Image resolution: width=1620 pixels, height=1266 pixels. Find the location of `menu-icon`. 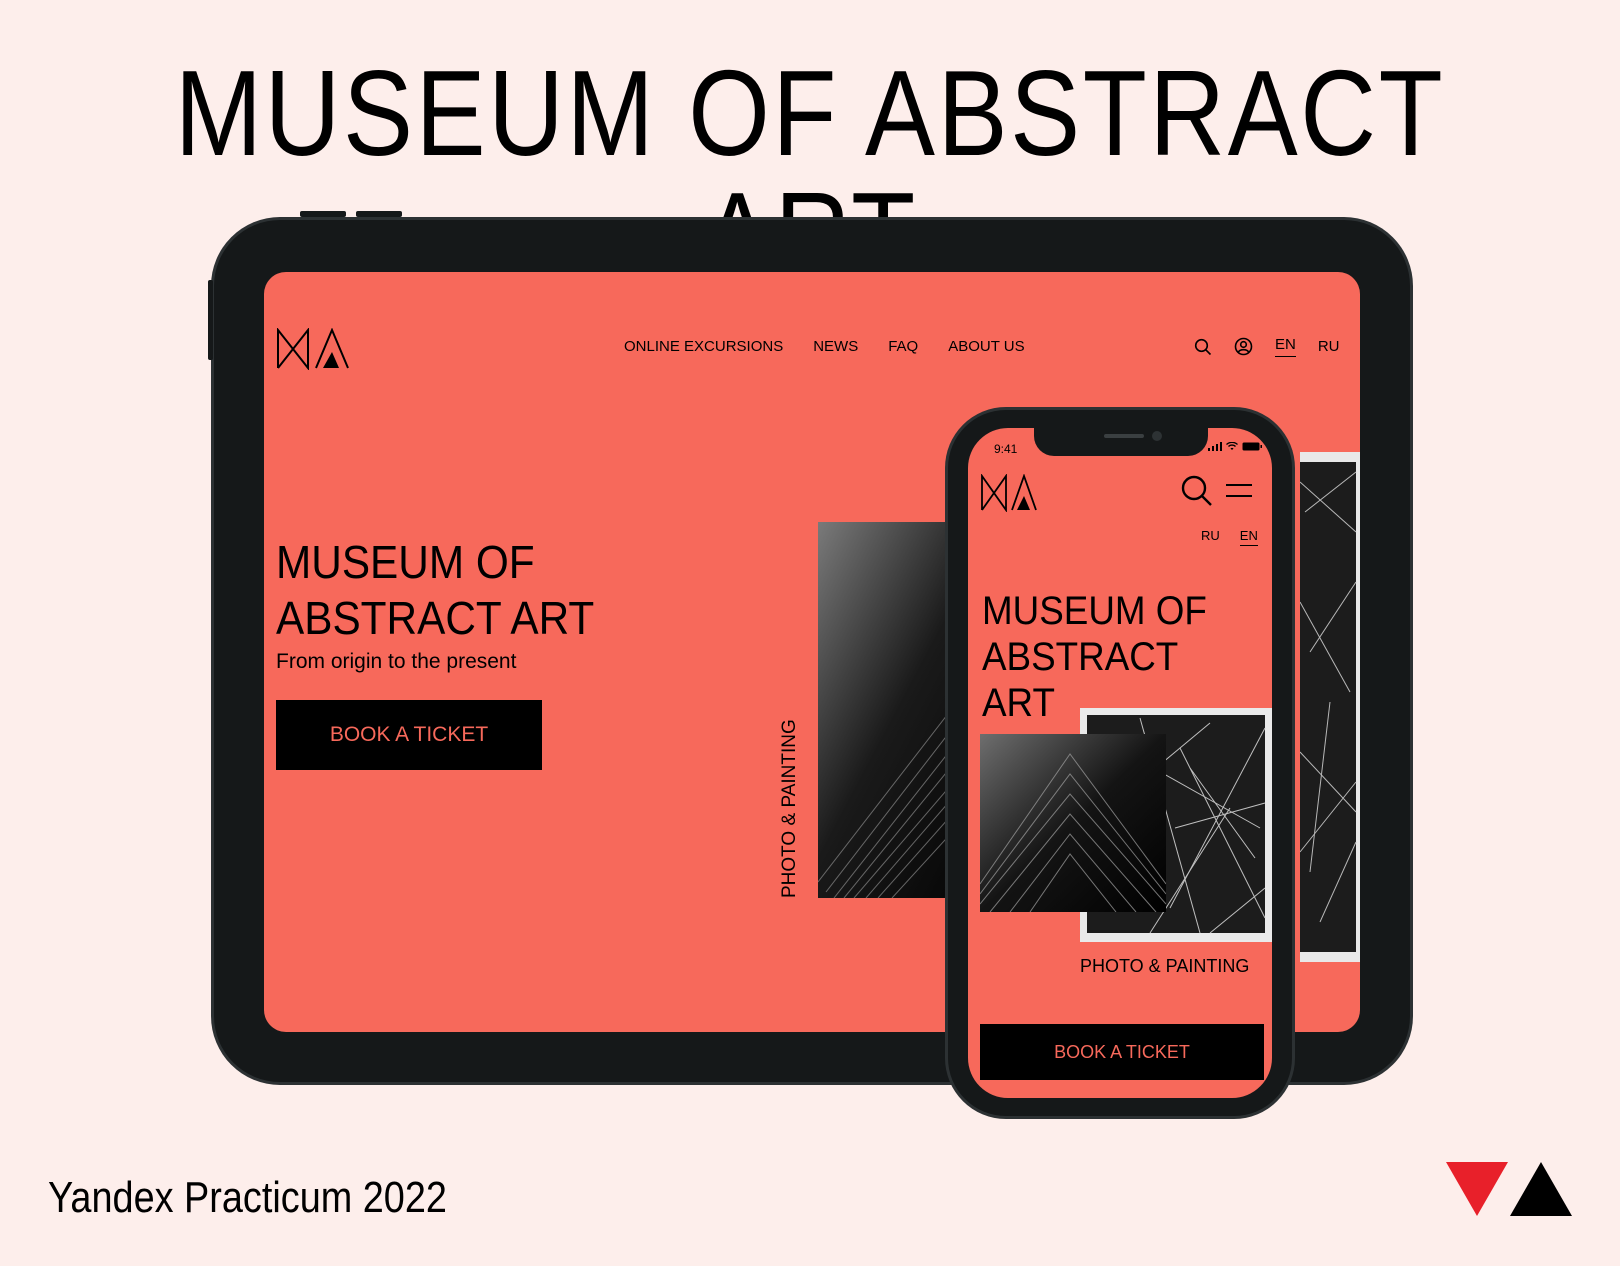

menu-icon is located at coordinates (1239, 491).